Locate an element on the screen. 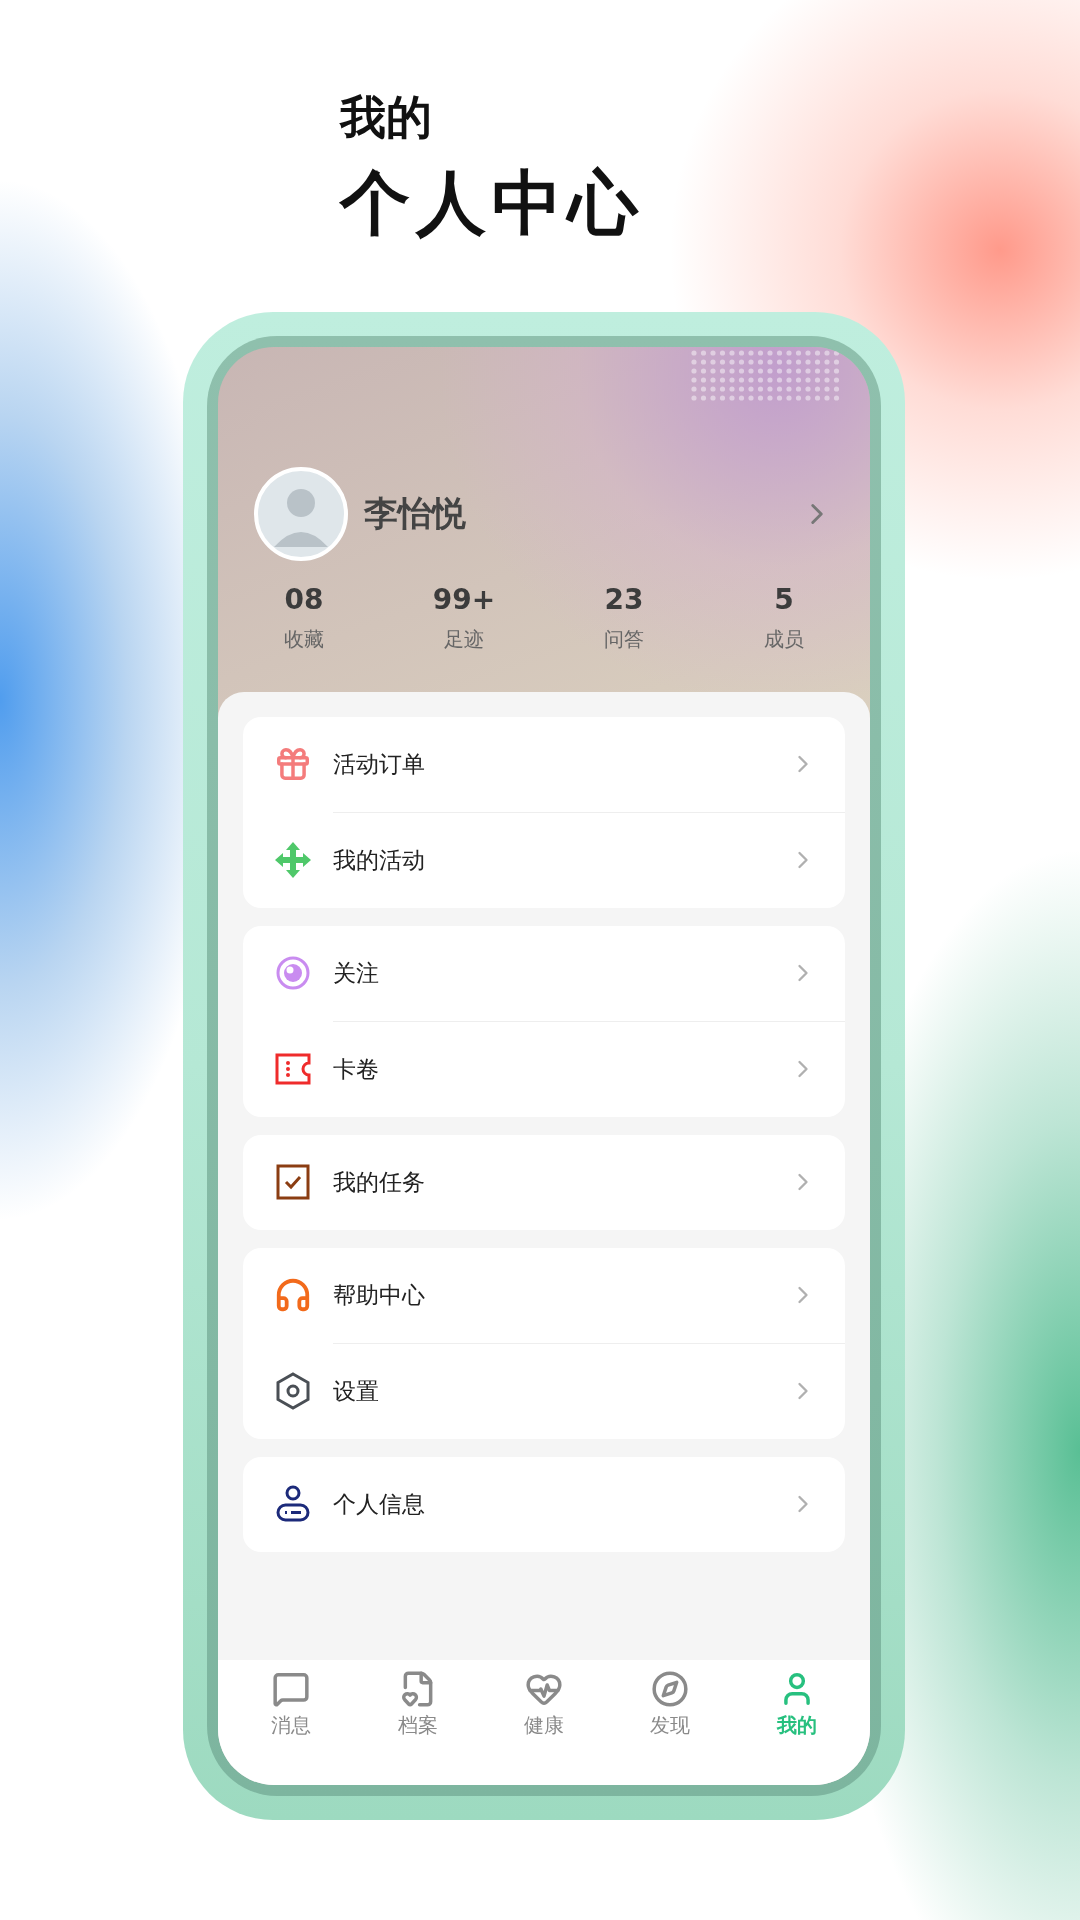  menu-item: 设置 is located at coordinates (561, 1391).